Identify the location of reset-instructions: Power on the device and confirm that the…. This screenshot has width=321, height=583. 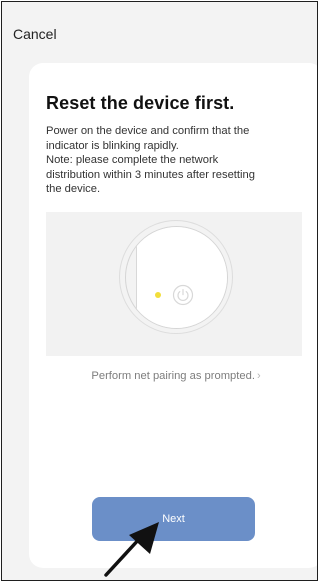
(173, 160).